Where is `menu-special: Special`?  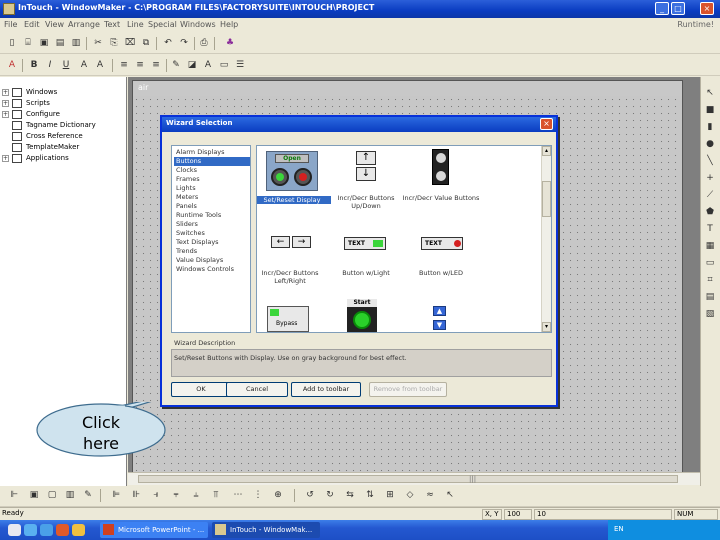 menu-special: Special is located at coordinates (162, 24).